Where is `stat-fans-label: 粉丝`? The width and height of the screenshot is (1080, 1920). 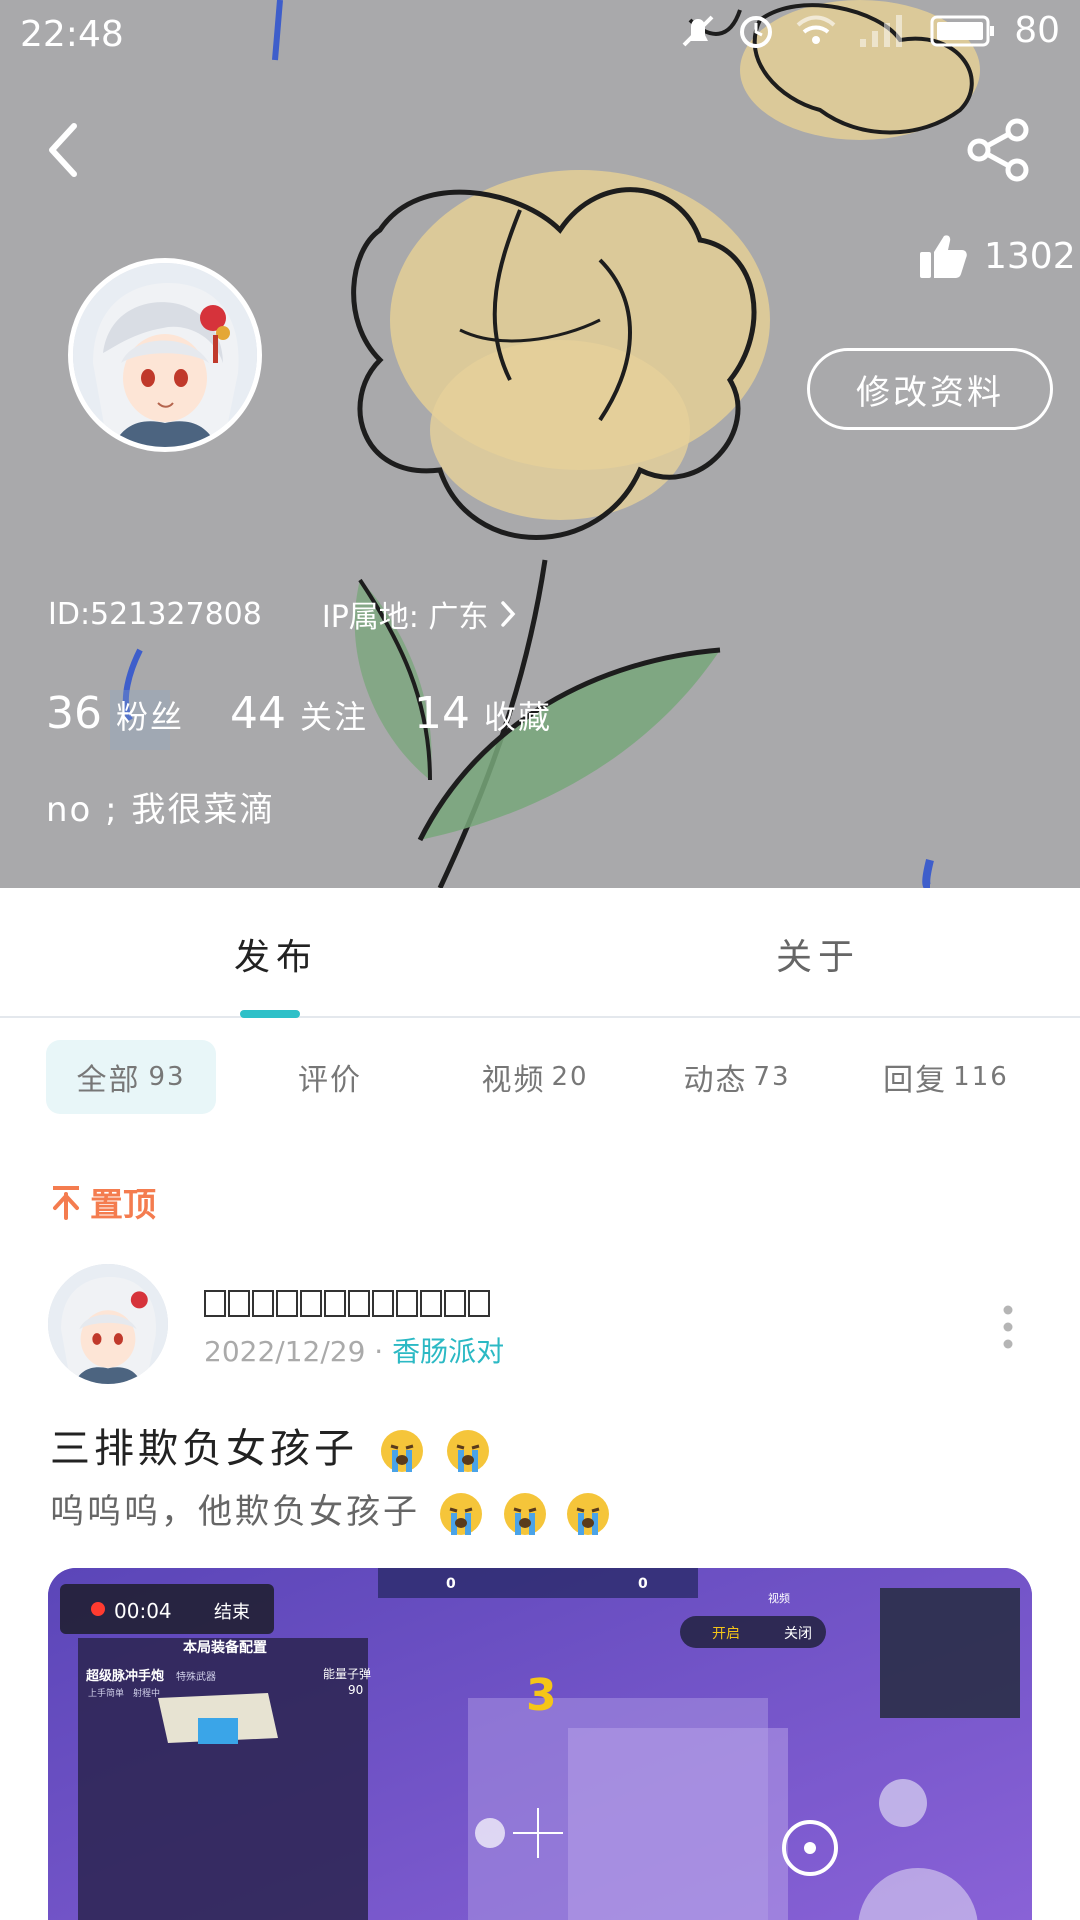
stat-fans-label: 粉丝 is located at coordinates (150, 717).